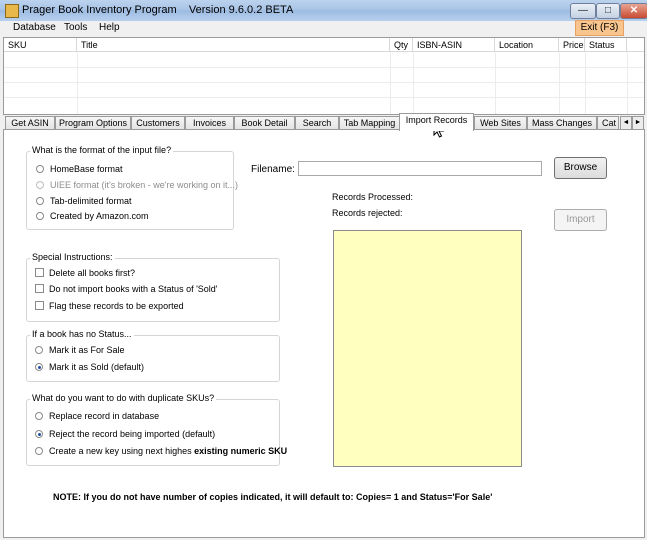 The width and height of the screenshot is (647, 540). What do you see at coordinates (87, 350) in the screenshot?
I see `radio-for-sale-label: Mark it as For Sale` at bounding box center [87, 350].